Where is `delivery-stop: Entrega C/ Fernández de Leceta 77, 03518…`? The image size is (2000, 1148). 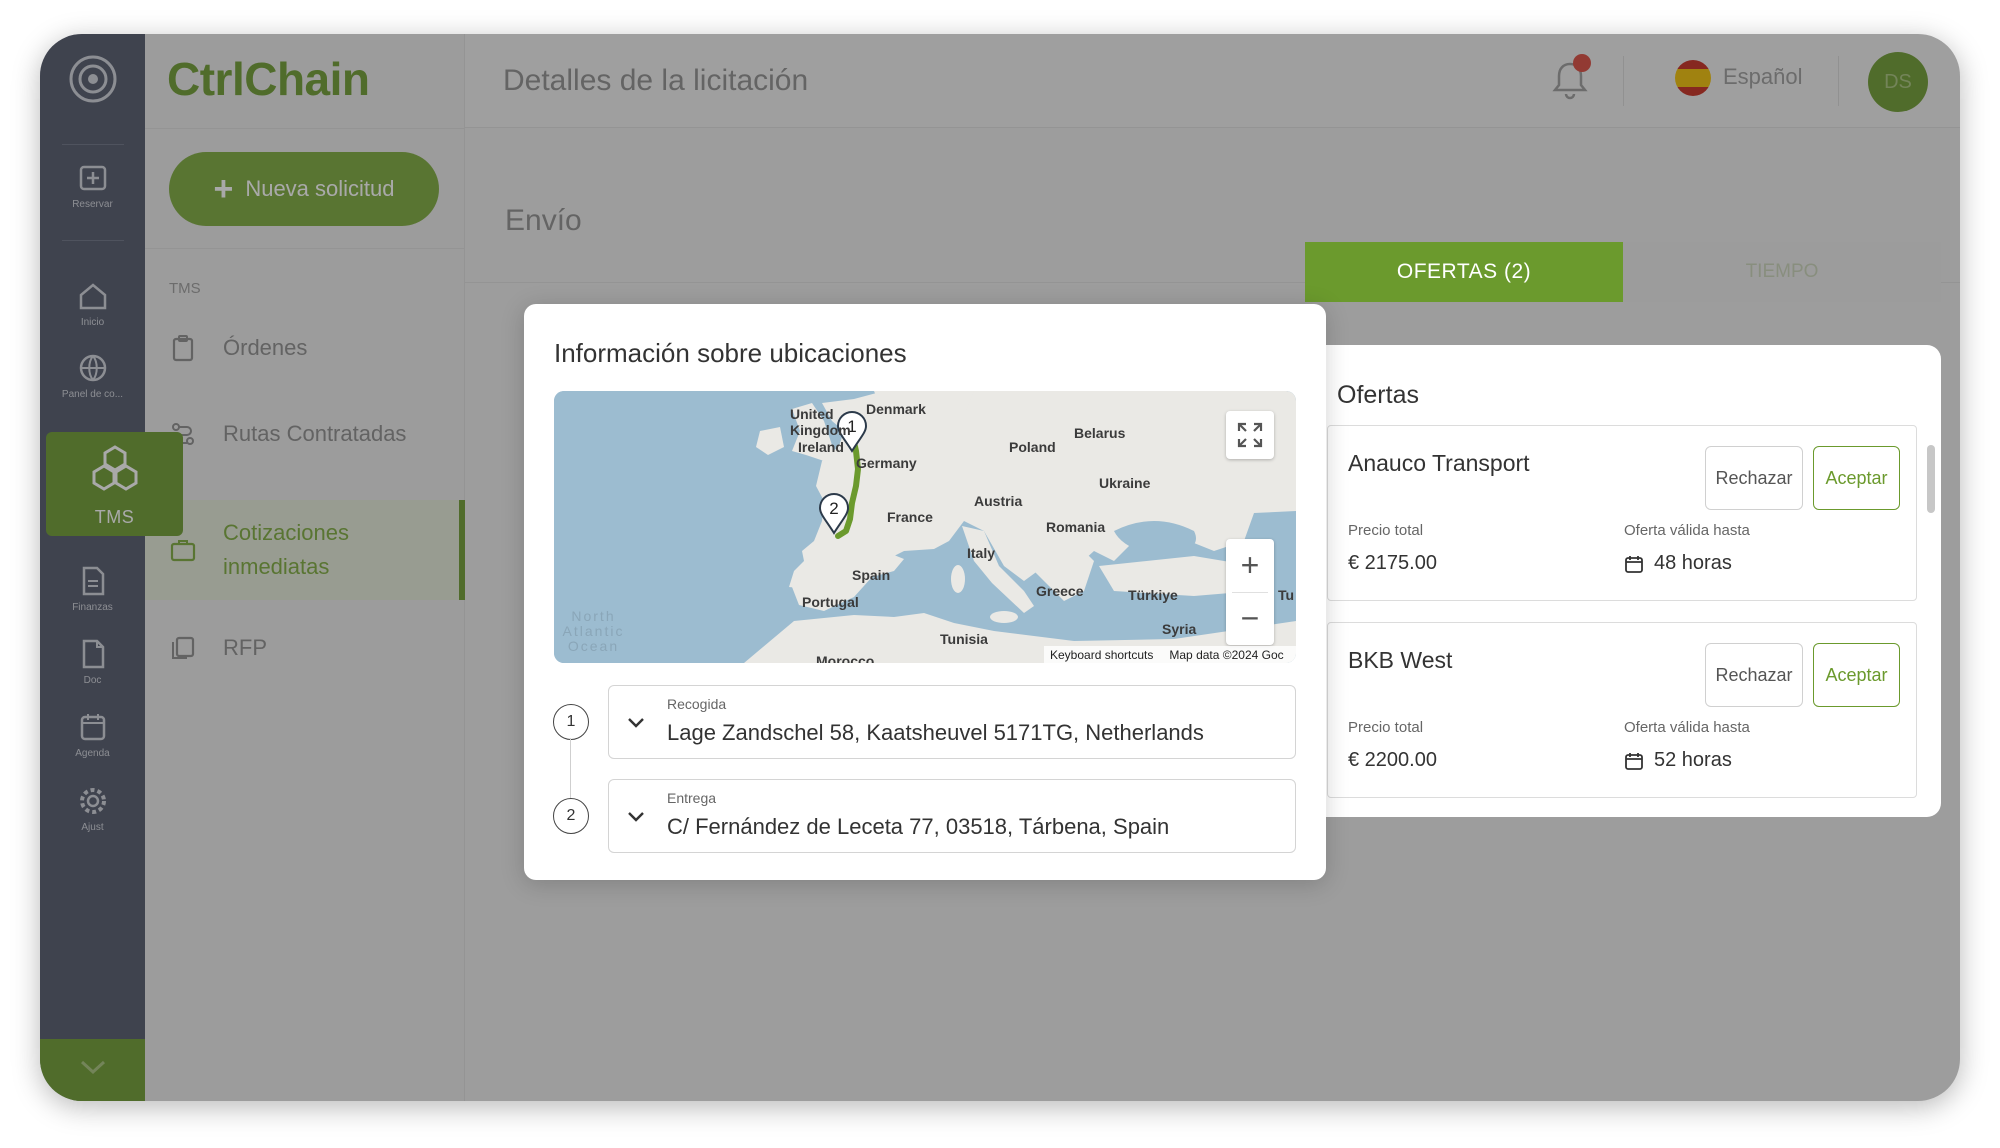 delivery-stop: Entrega C/ Fernández de Leceta 77, 03518… is located at coordinates (952, 816).